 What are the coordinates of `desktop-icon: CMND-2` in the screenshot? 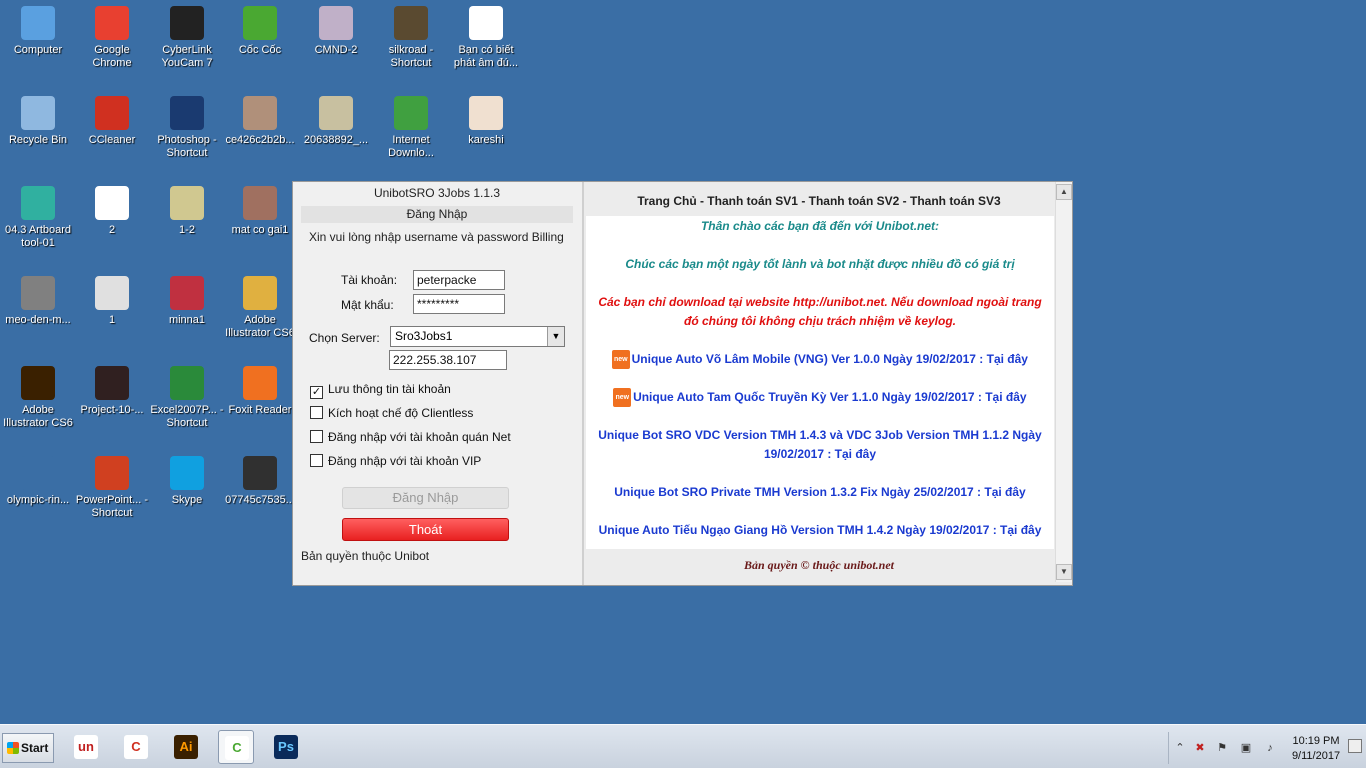 It's located at (336, 31).